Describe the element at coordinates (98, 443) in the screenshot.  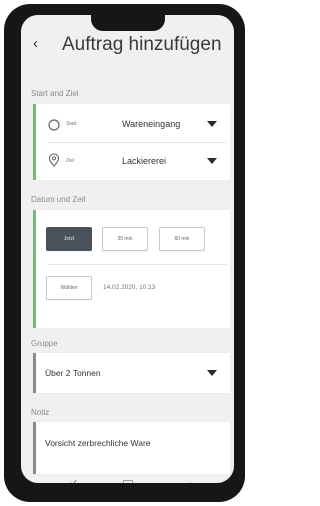
I see `notiz-value: Vorsicht zerbrechliche Ware` at that location.